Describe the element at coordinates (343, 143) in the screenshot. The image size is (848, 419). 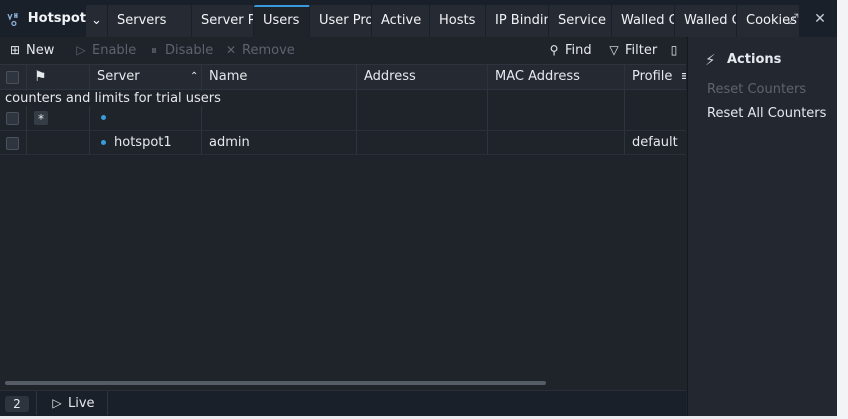
I see `table-row: hotspot1 admin default` at that location.